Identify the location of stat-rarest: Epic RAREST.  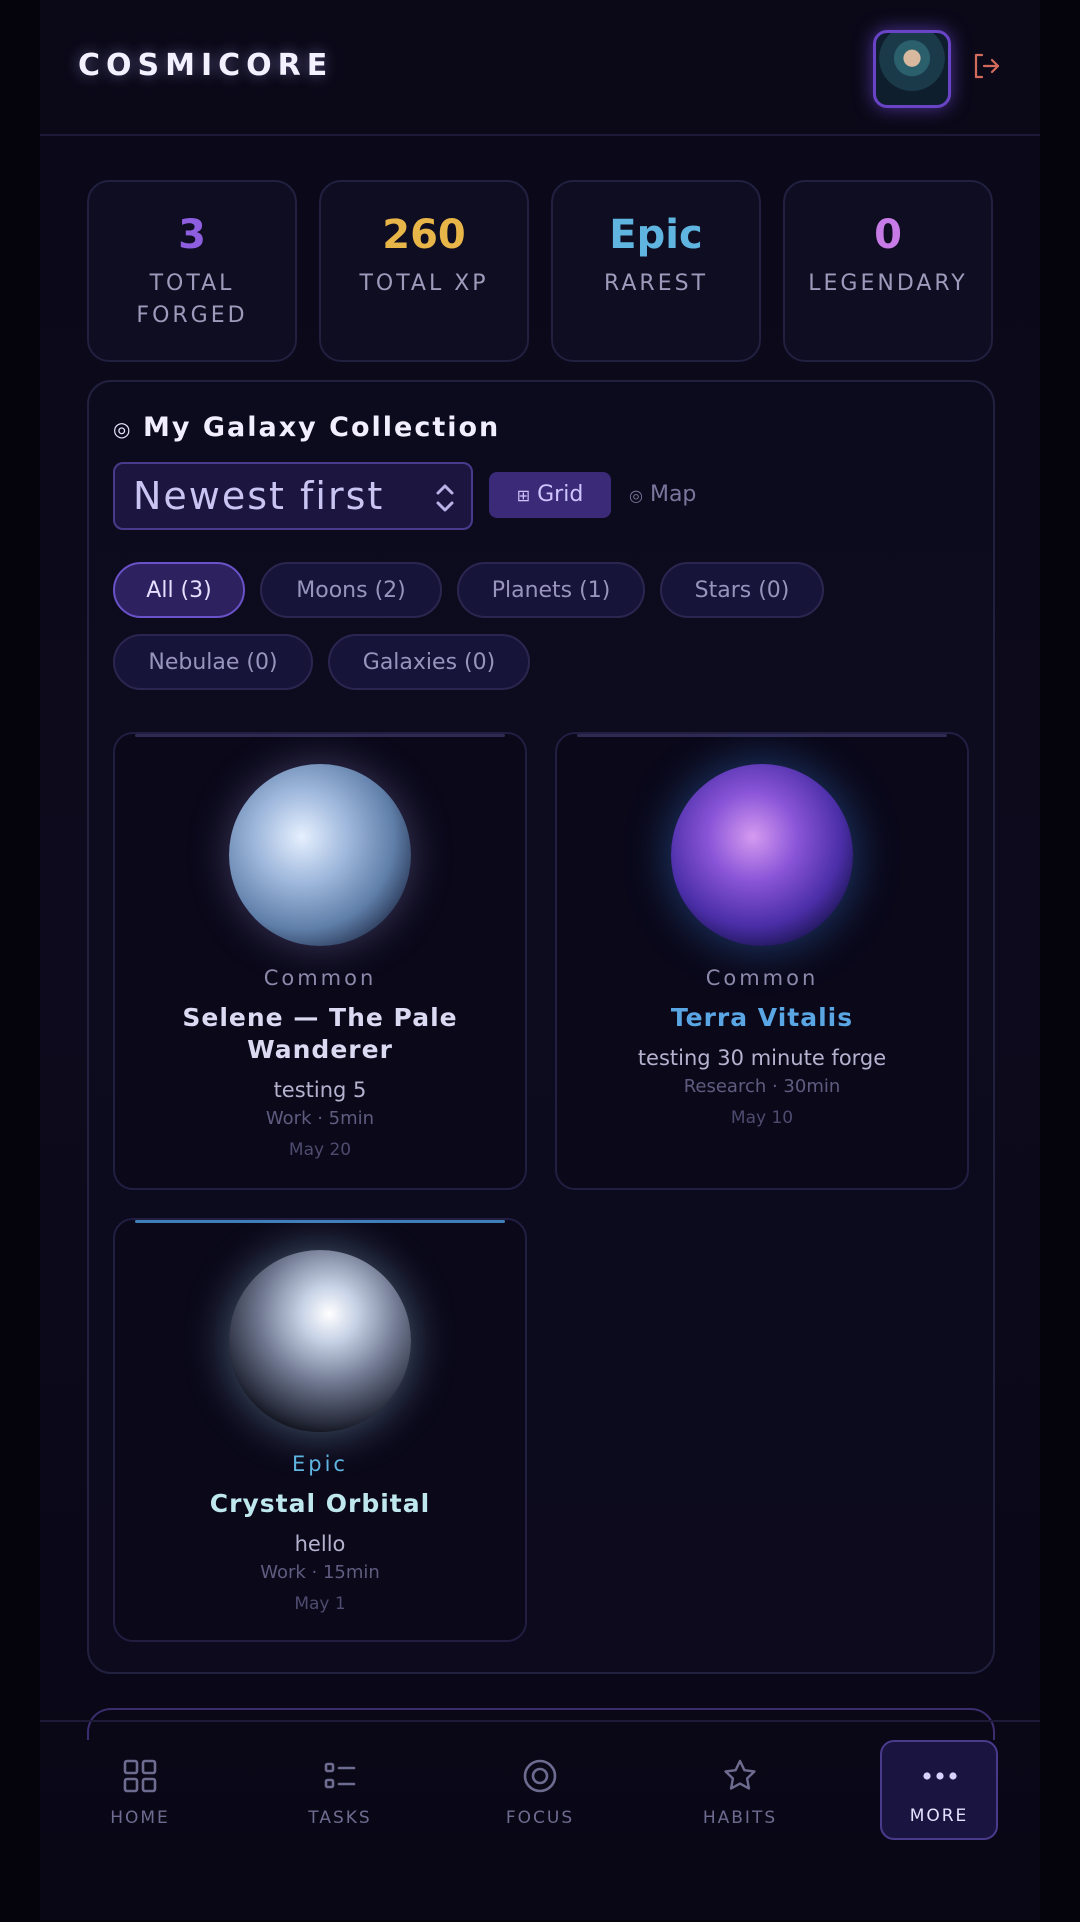
(656, 271).